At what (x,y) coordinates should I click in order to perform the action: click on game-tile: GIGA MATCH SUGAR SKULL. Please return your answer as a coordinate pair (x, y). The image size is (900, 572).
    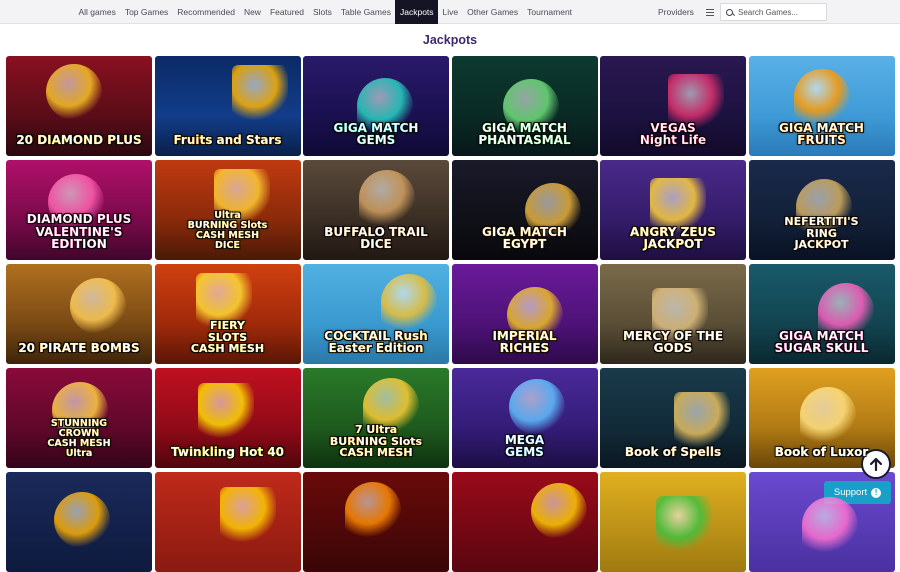
    Looking at the image, I should click on (821, 314).